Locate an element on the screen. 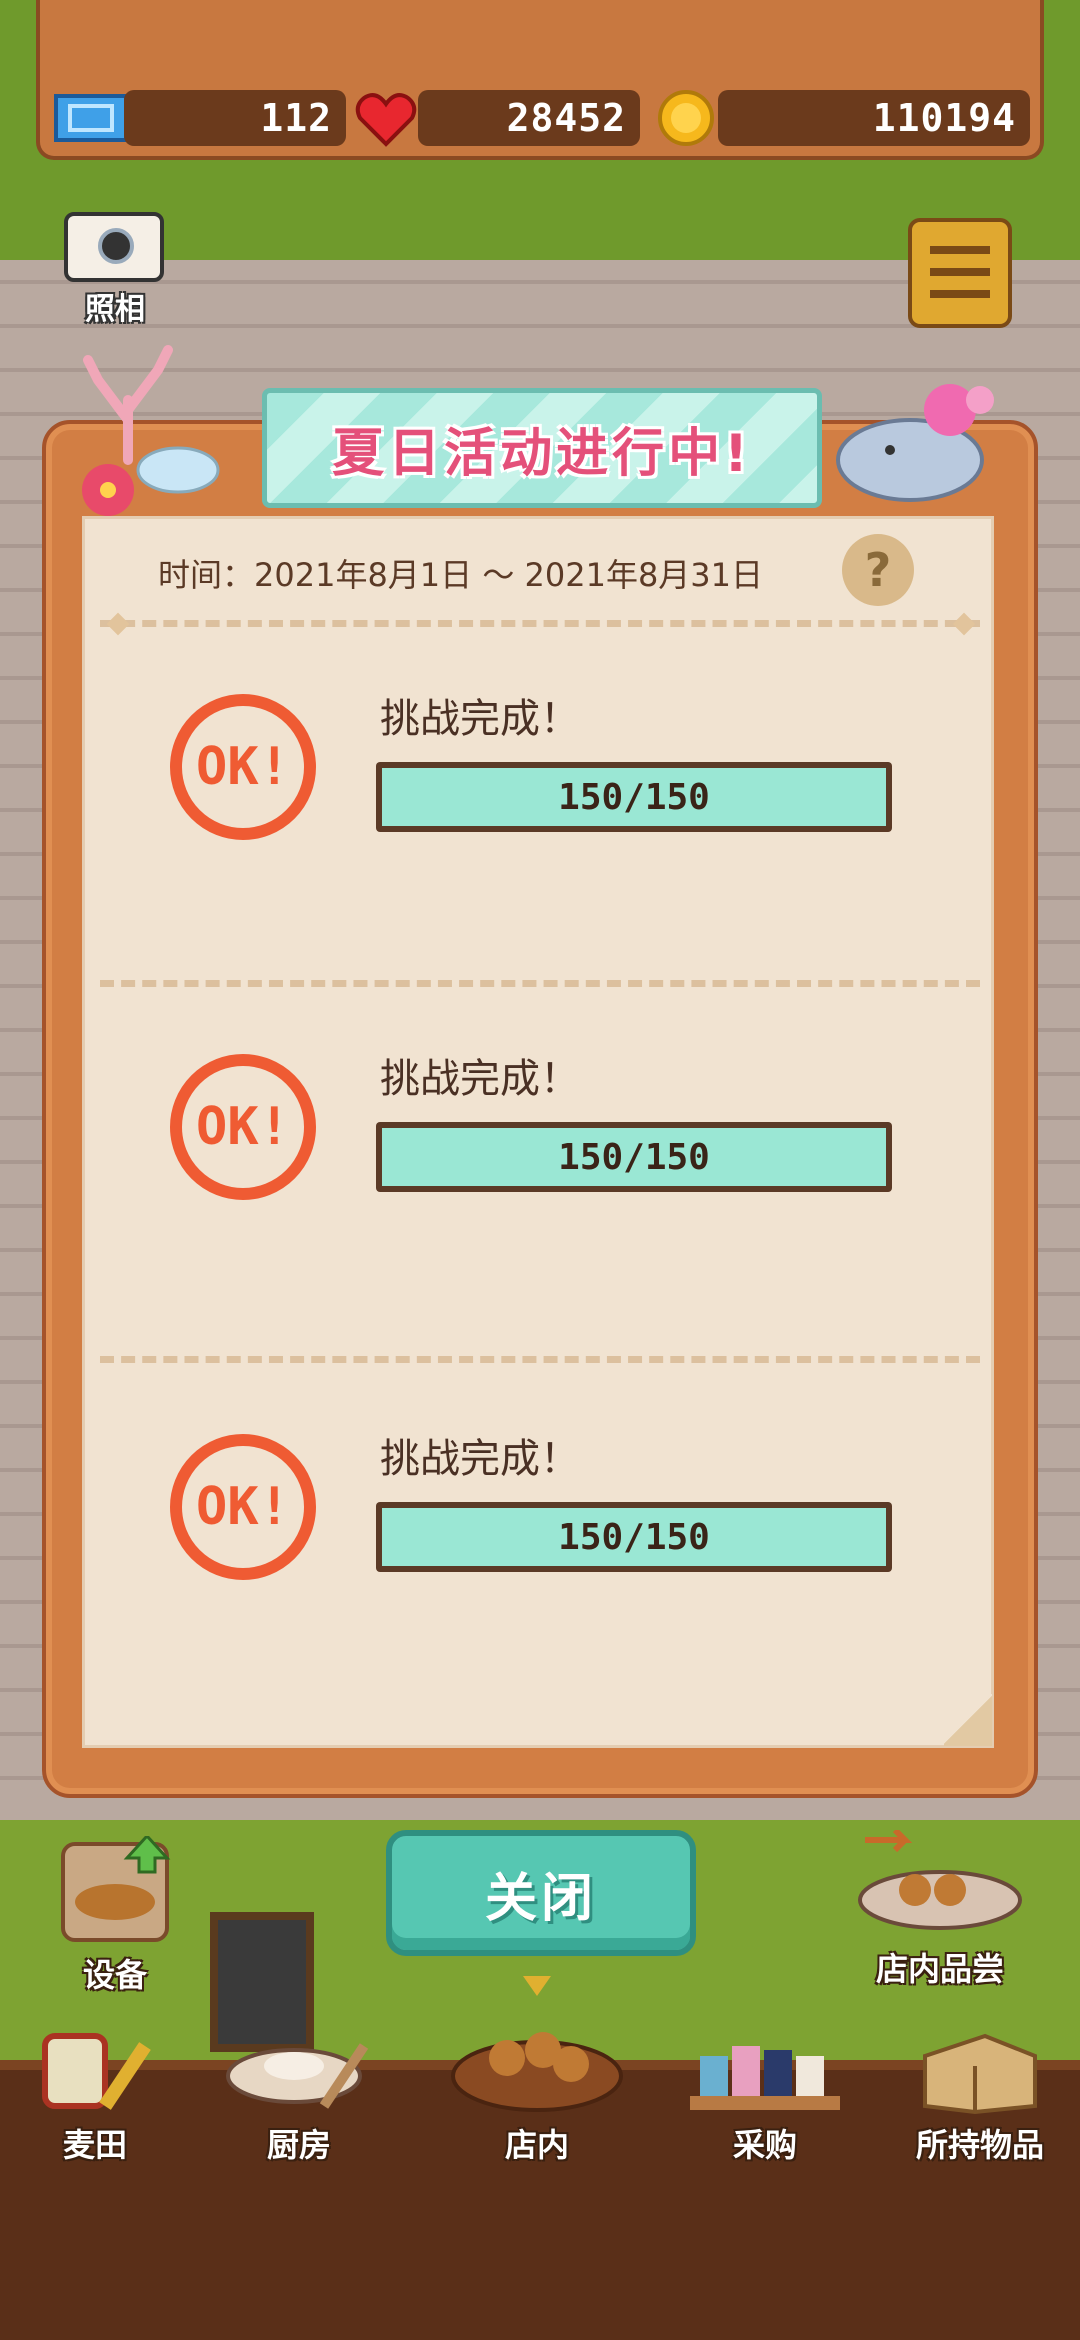 This screenshot has height=2340, width=1080. purchase-icon is located at coordinates (765, 2078).